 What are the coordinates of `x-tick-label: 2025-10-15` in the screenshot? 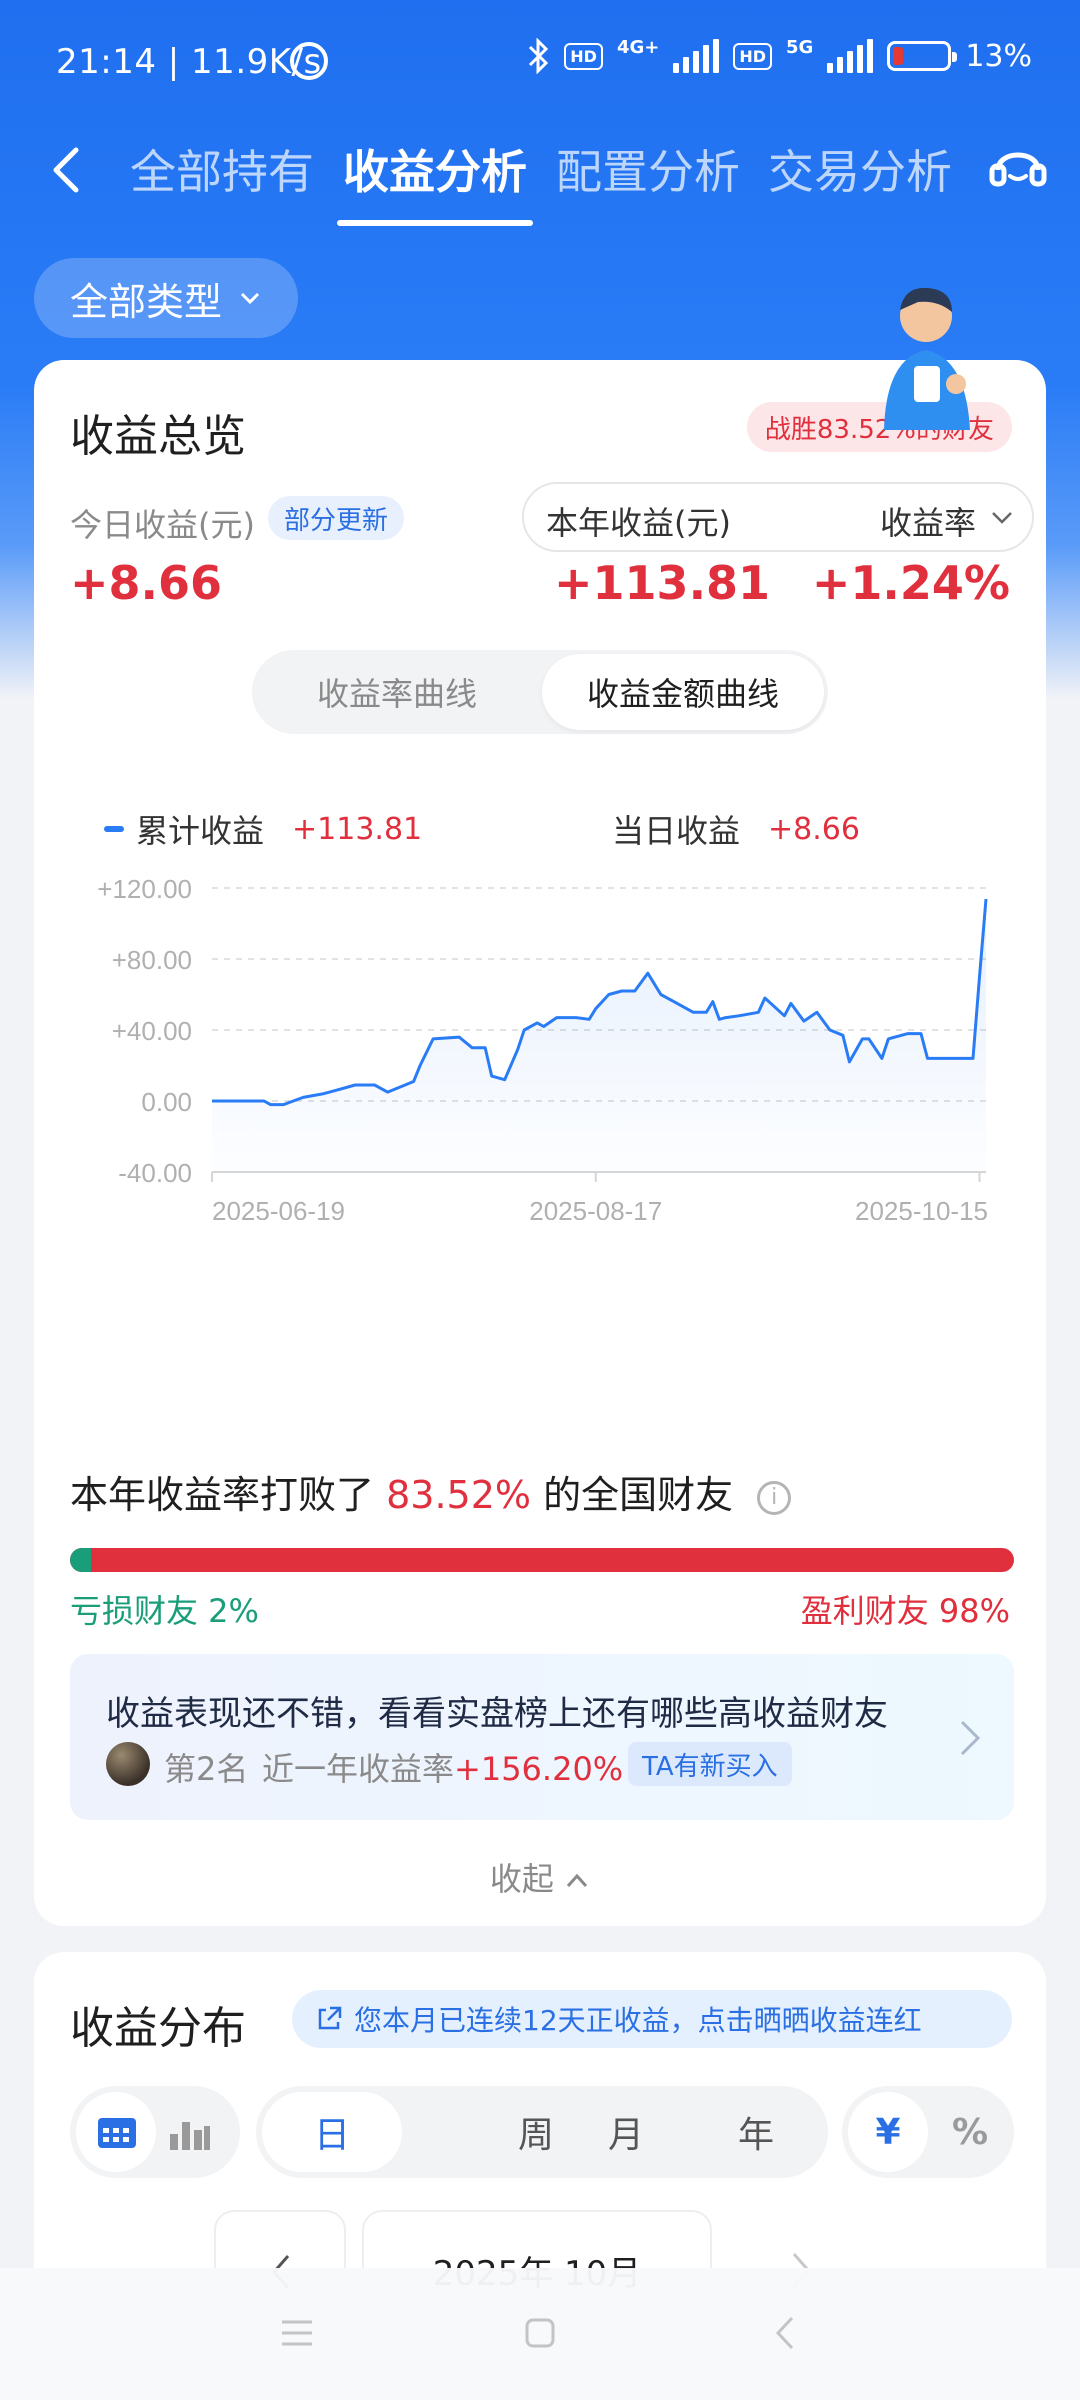 It's located at (921, 1208).